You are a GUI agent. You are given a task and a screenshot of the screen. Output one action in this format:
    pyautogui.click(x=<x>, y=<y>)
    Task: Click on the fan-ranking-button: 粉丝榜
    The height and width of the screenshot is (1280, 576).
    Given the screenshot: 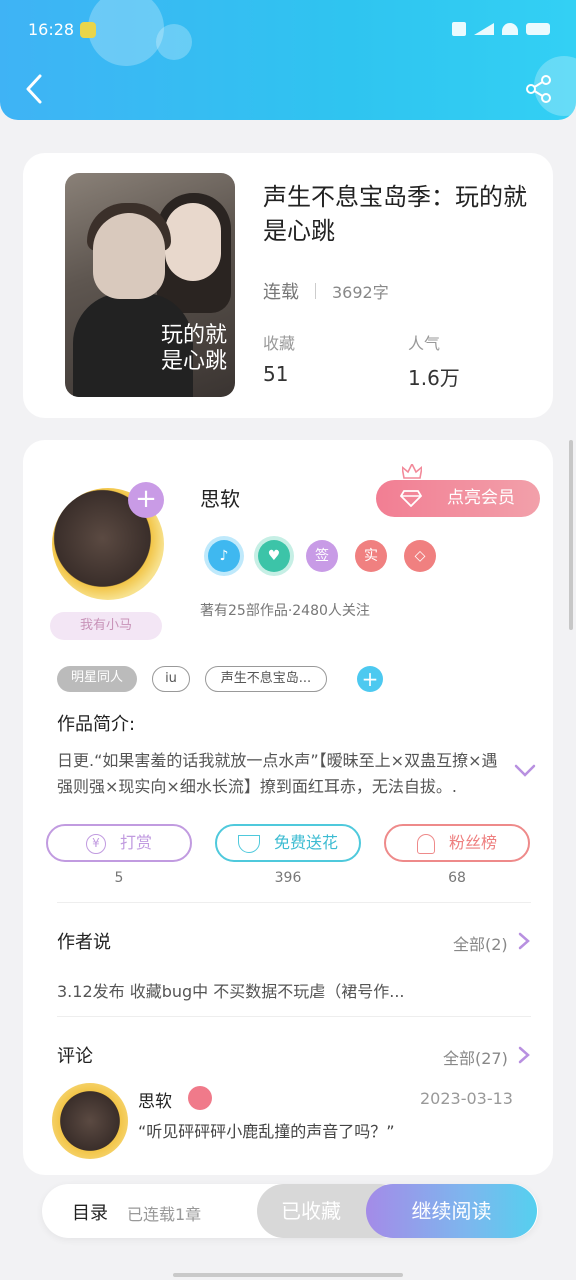 What is the action you would take?
    pyautogui.click(x=457, y=843)
    